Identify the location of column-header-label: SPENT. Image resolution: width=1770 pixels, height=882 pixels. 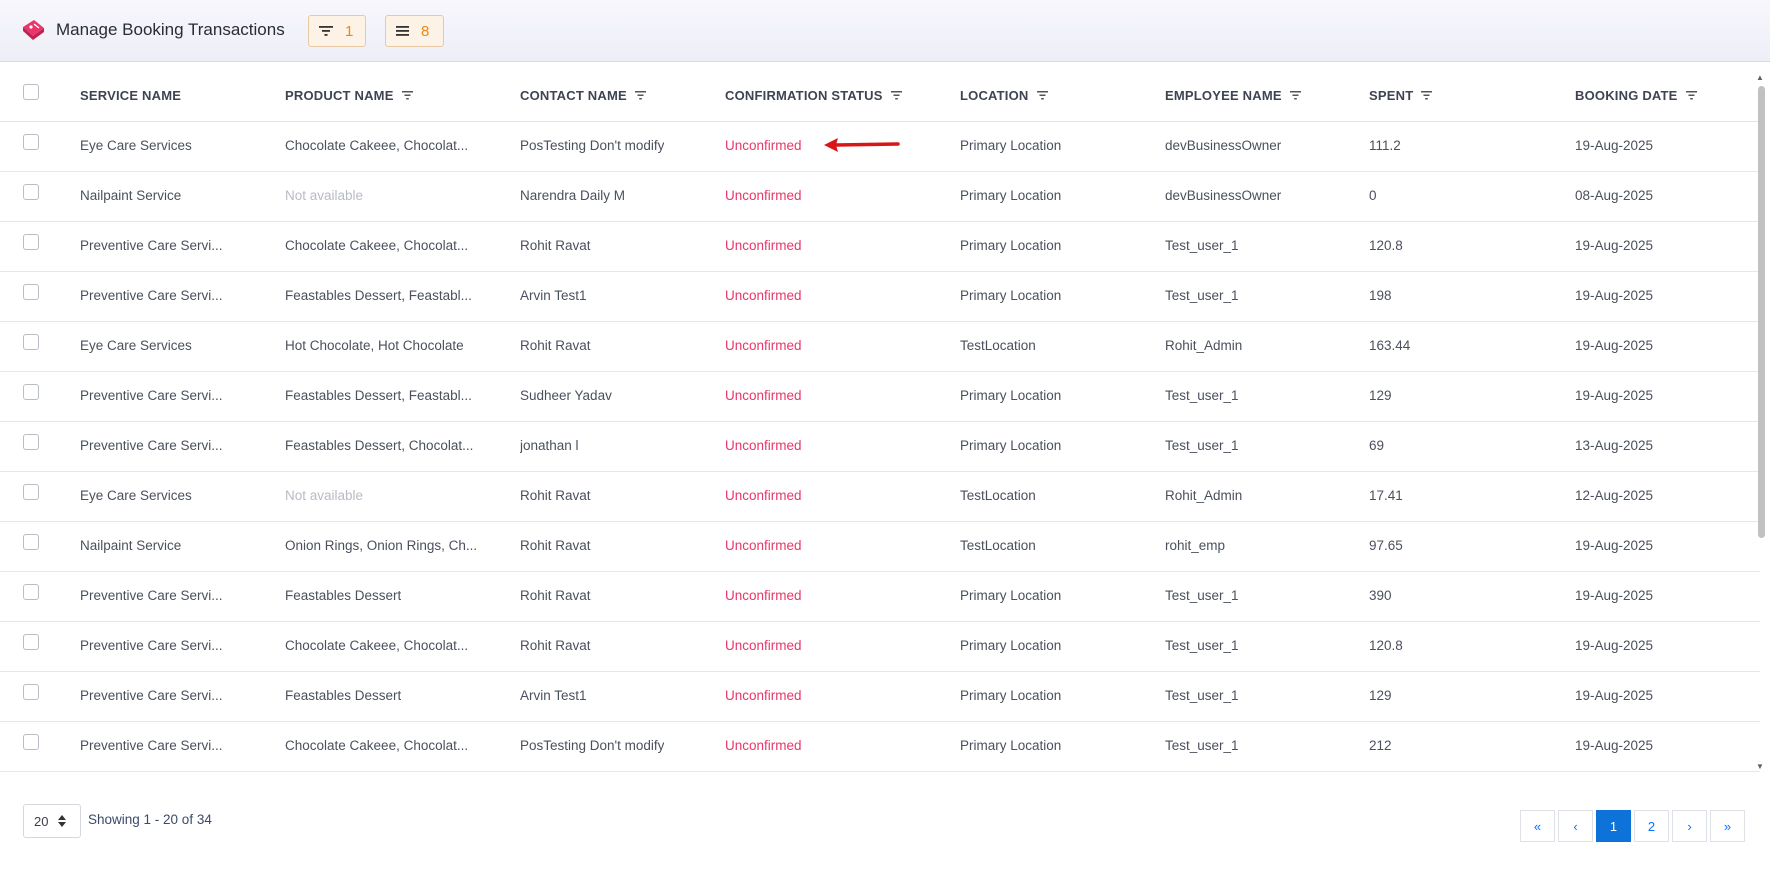
(1391, 95).